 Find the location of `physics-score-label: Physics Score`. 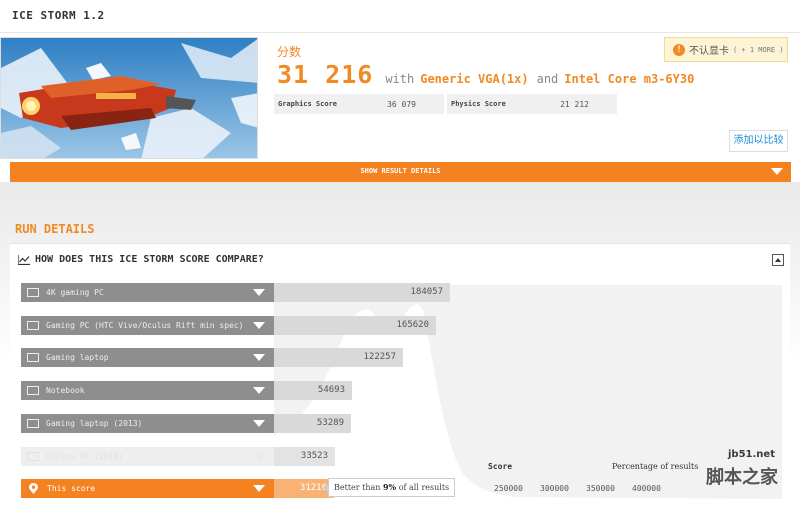

physics-score-label: Physics Score is located at coordinates (478, 104).